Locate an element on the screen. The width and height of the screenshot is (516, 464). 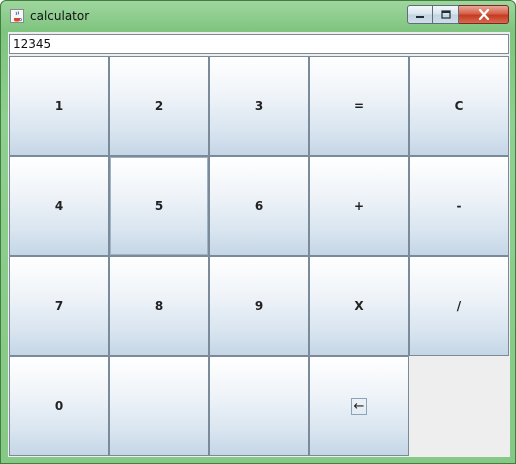
java-cup-icon is located at coordinates (17, 16).